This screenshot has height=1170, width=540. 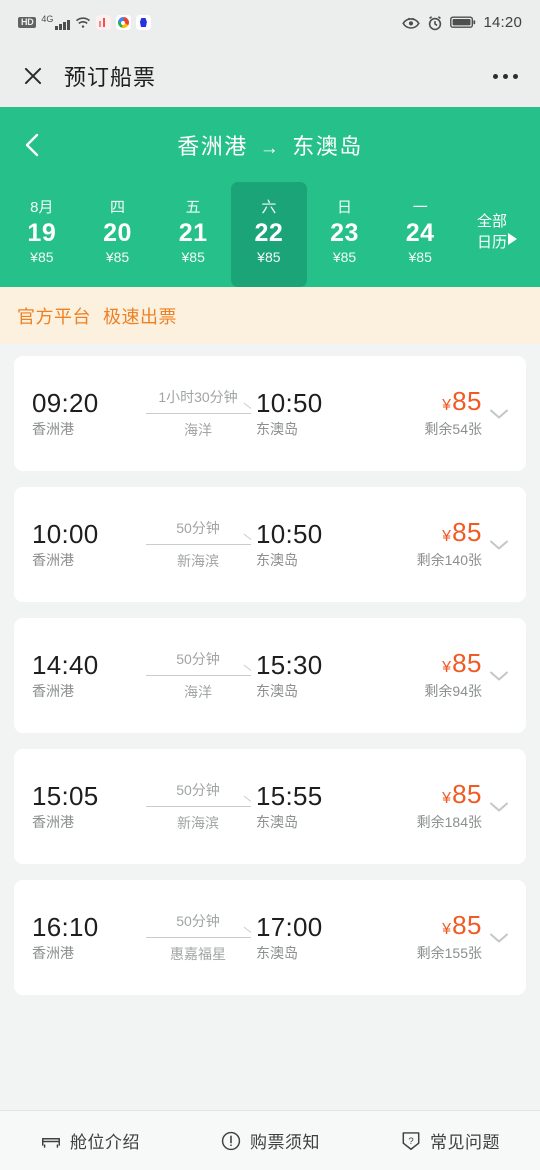 What do you see at coordinates (423, 413) in the screenshot?
I see `price-block: ¥85 剩余54张` at bounding box center [423, 413].